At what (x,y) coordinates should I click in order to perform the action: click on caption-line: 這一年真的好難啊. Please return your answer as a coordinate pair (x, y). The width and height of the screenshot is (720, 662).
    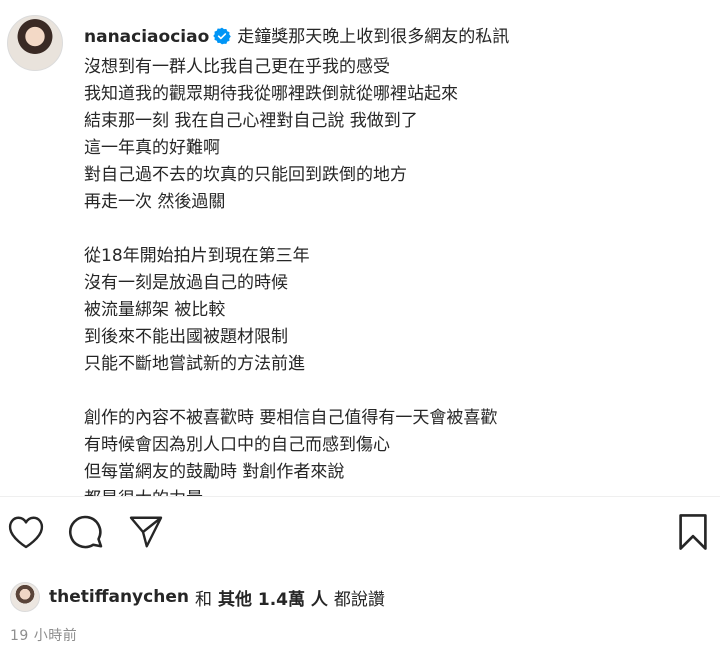
    Looking at the image, I should click on (152, 148).